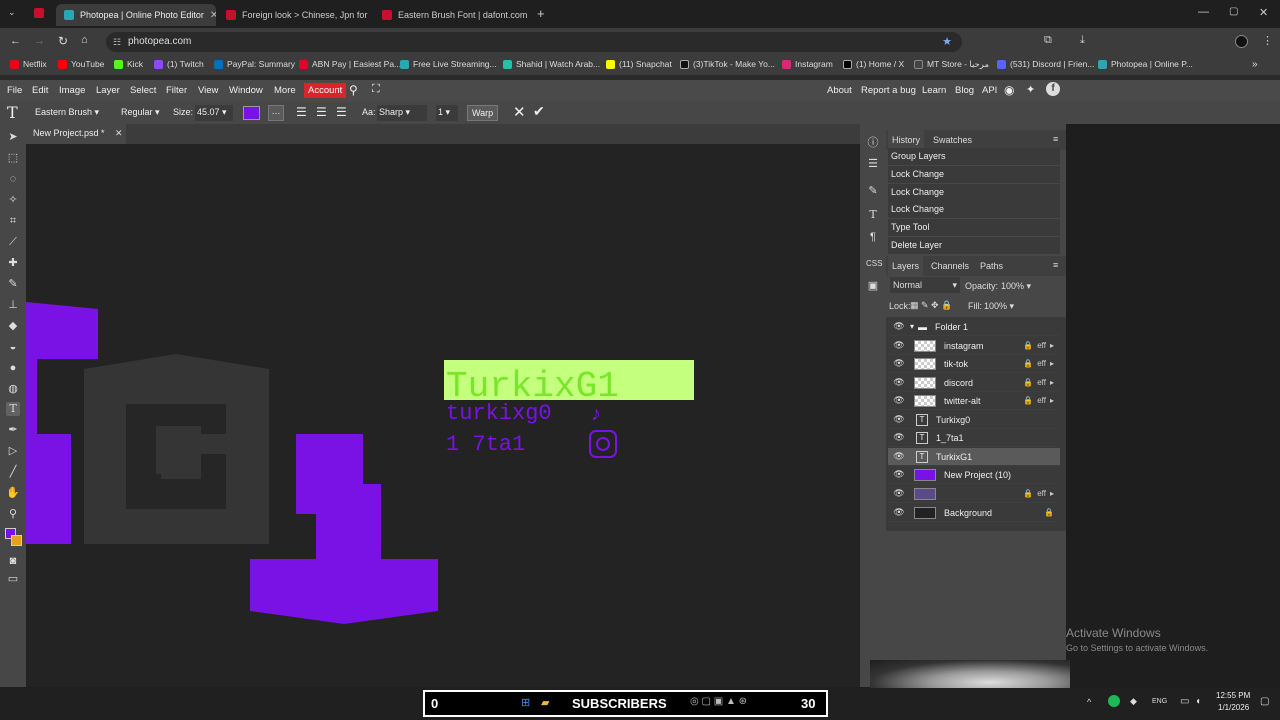 The height and width of the screenshot is (720, 1280). Describe the element at coordinates (13, 221) in the screenshot. I see `crop-tool-icon: ⌗` at that location.